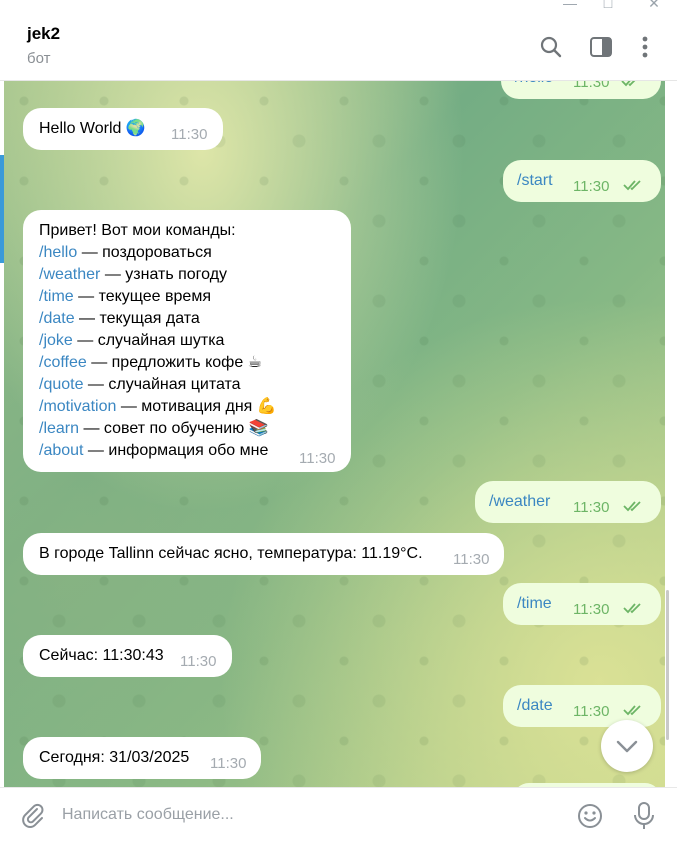 The height and width of the screenshot is (841, 677). What do you see at coordinates (570, 5) in the screenshot?
I see `minimize-icon: —` at bounding box center [570, 5].